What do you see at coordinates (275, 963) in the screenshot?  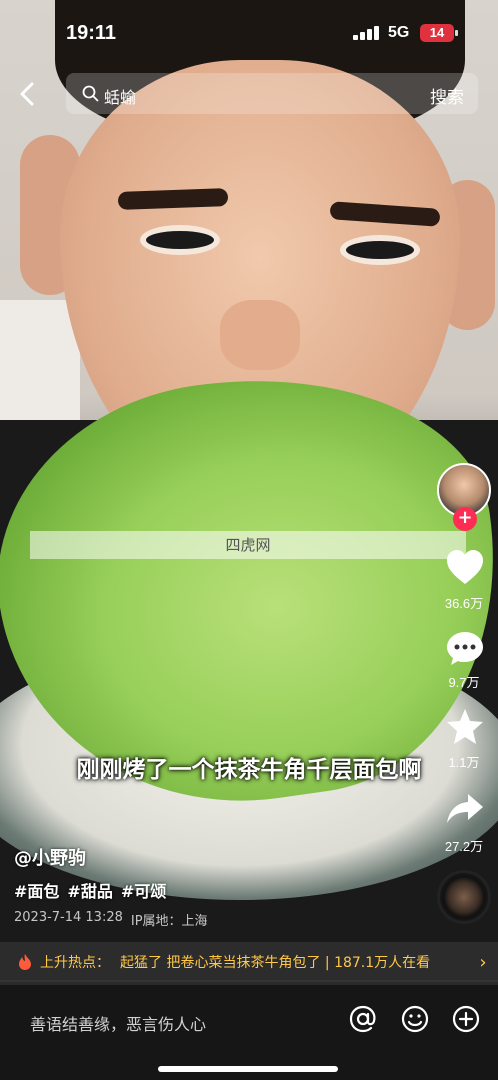 I see `hot-topic-text: 起猛了 把卷心菜当抹茶牛角包了 | 187.1万人在看` at bounding box center [275, 963].